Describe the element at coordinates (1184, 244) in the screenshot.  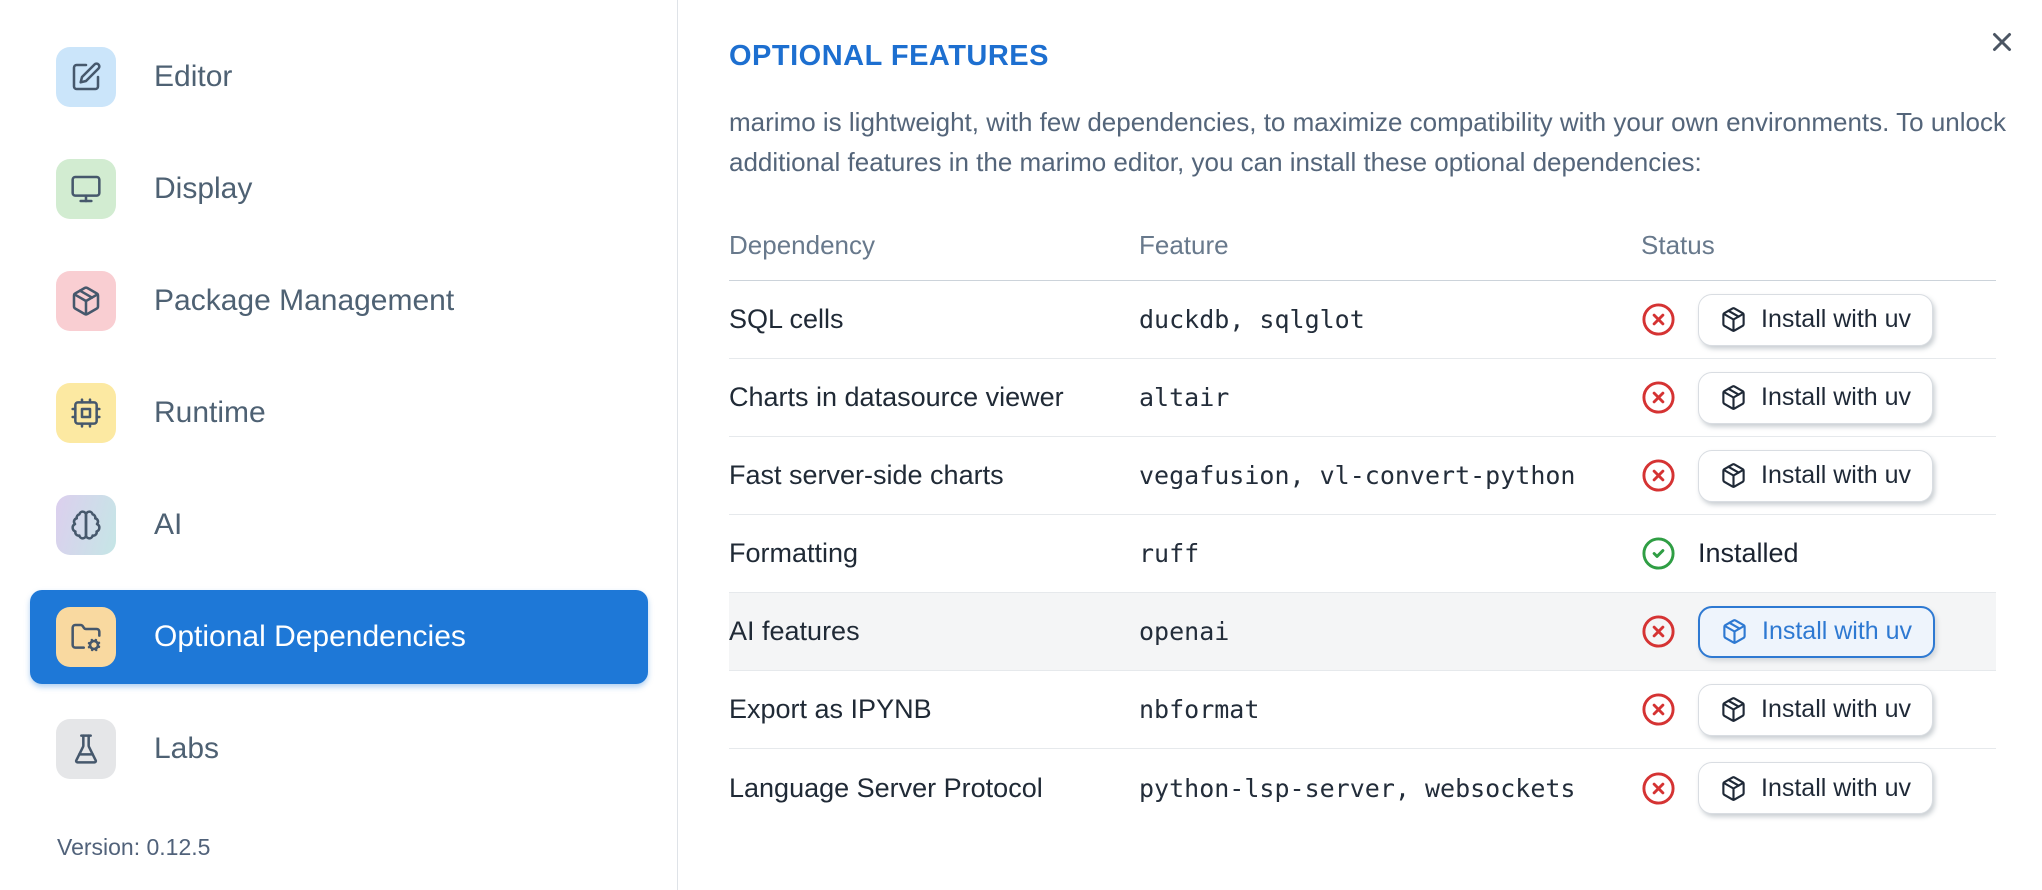
I see `column-header-feature: Feature` at that location.